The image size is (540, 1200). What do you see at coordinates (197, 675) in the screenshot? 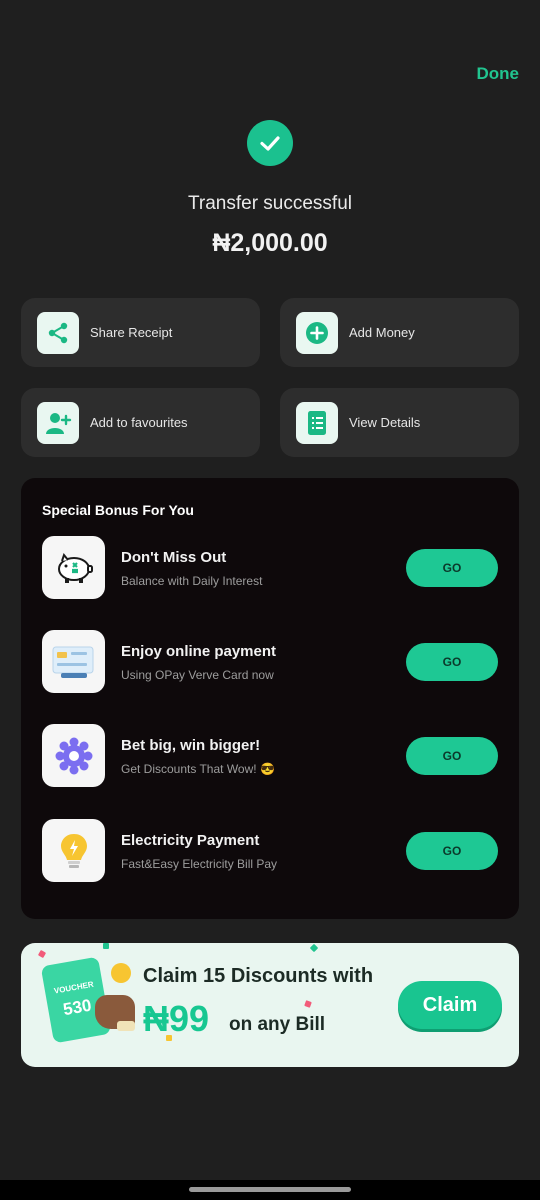
I see `bonus-item-subtitle: Using OPay Verve Card now` at bounding box center [197, 675].